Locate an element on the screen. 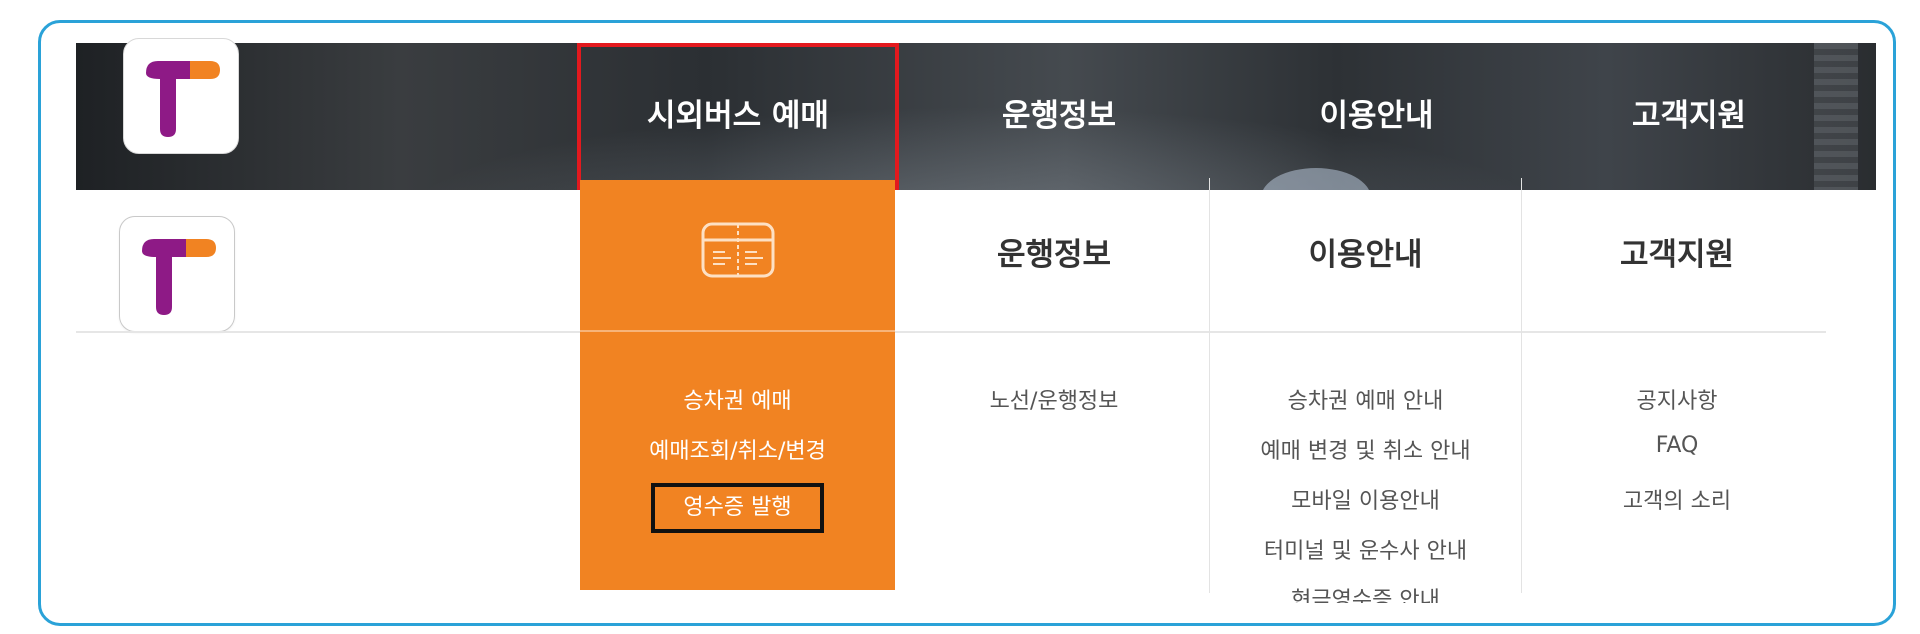 Image resolution: width=1920 pixels, height=634 pixels. nav-item-customer-support: 고객지원 is located at coordinates (1689, 116).